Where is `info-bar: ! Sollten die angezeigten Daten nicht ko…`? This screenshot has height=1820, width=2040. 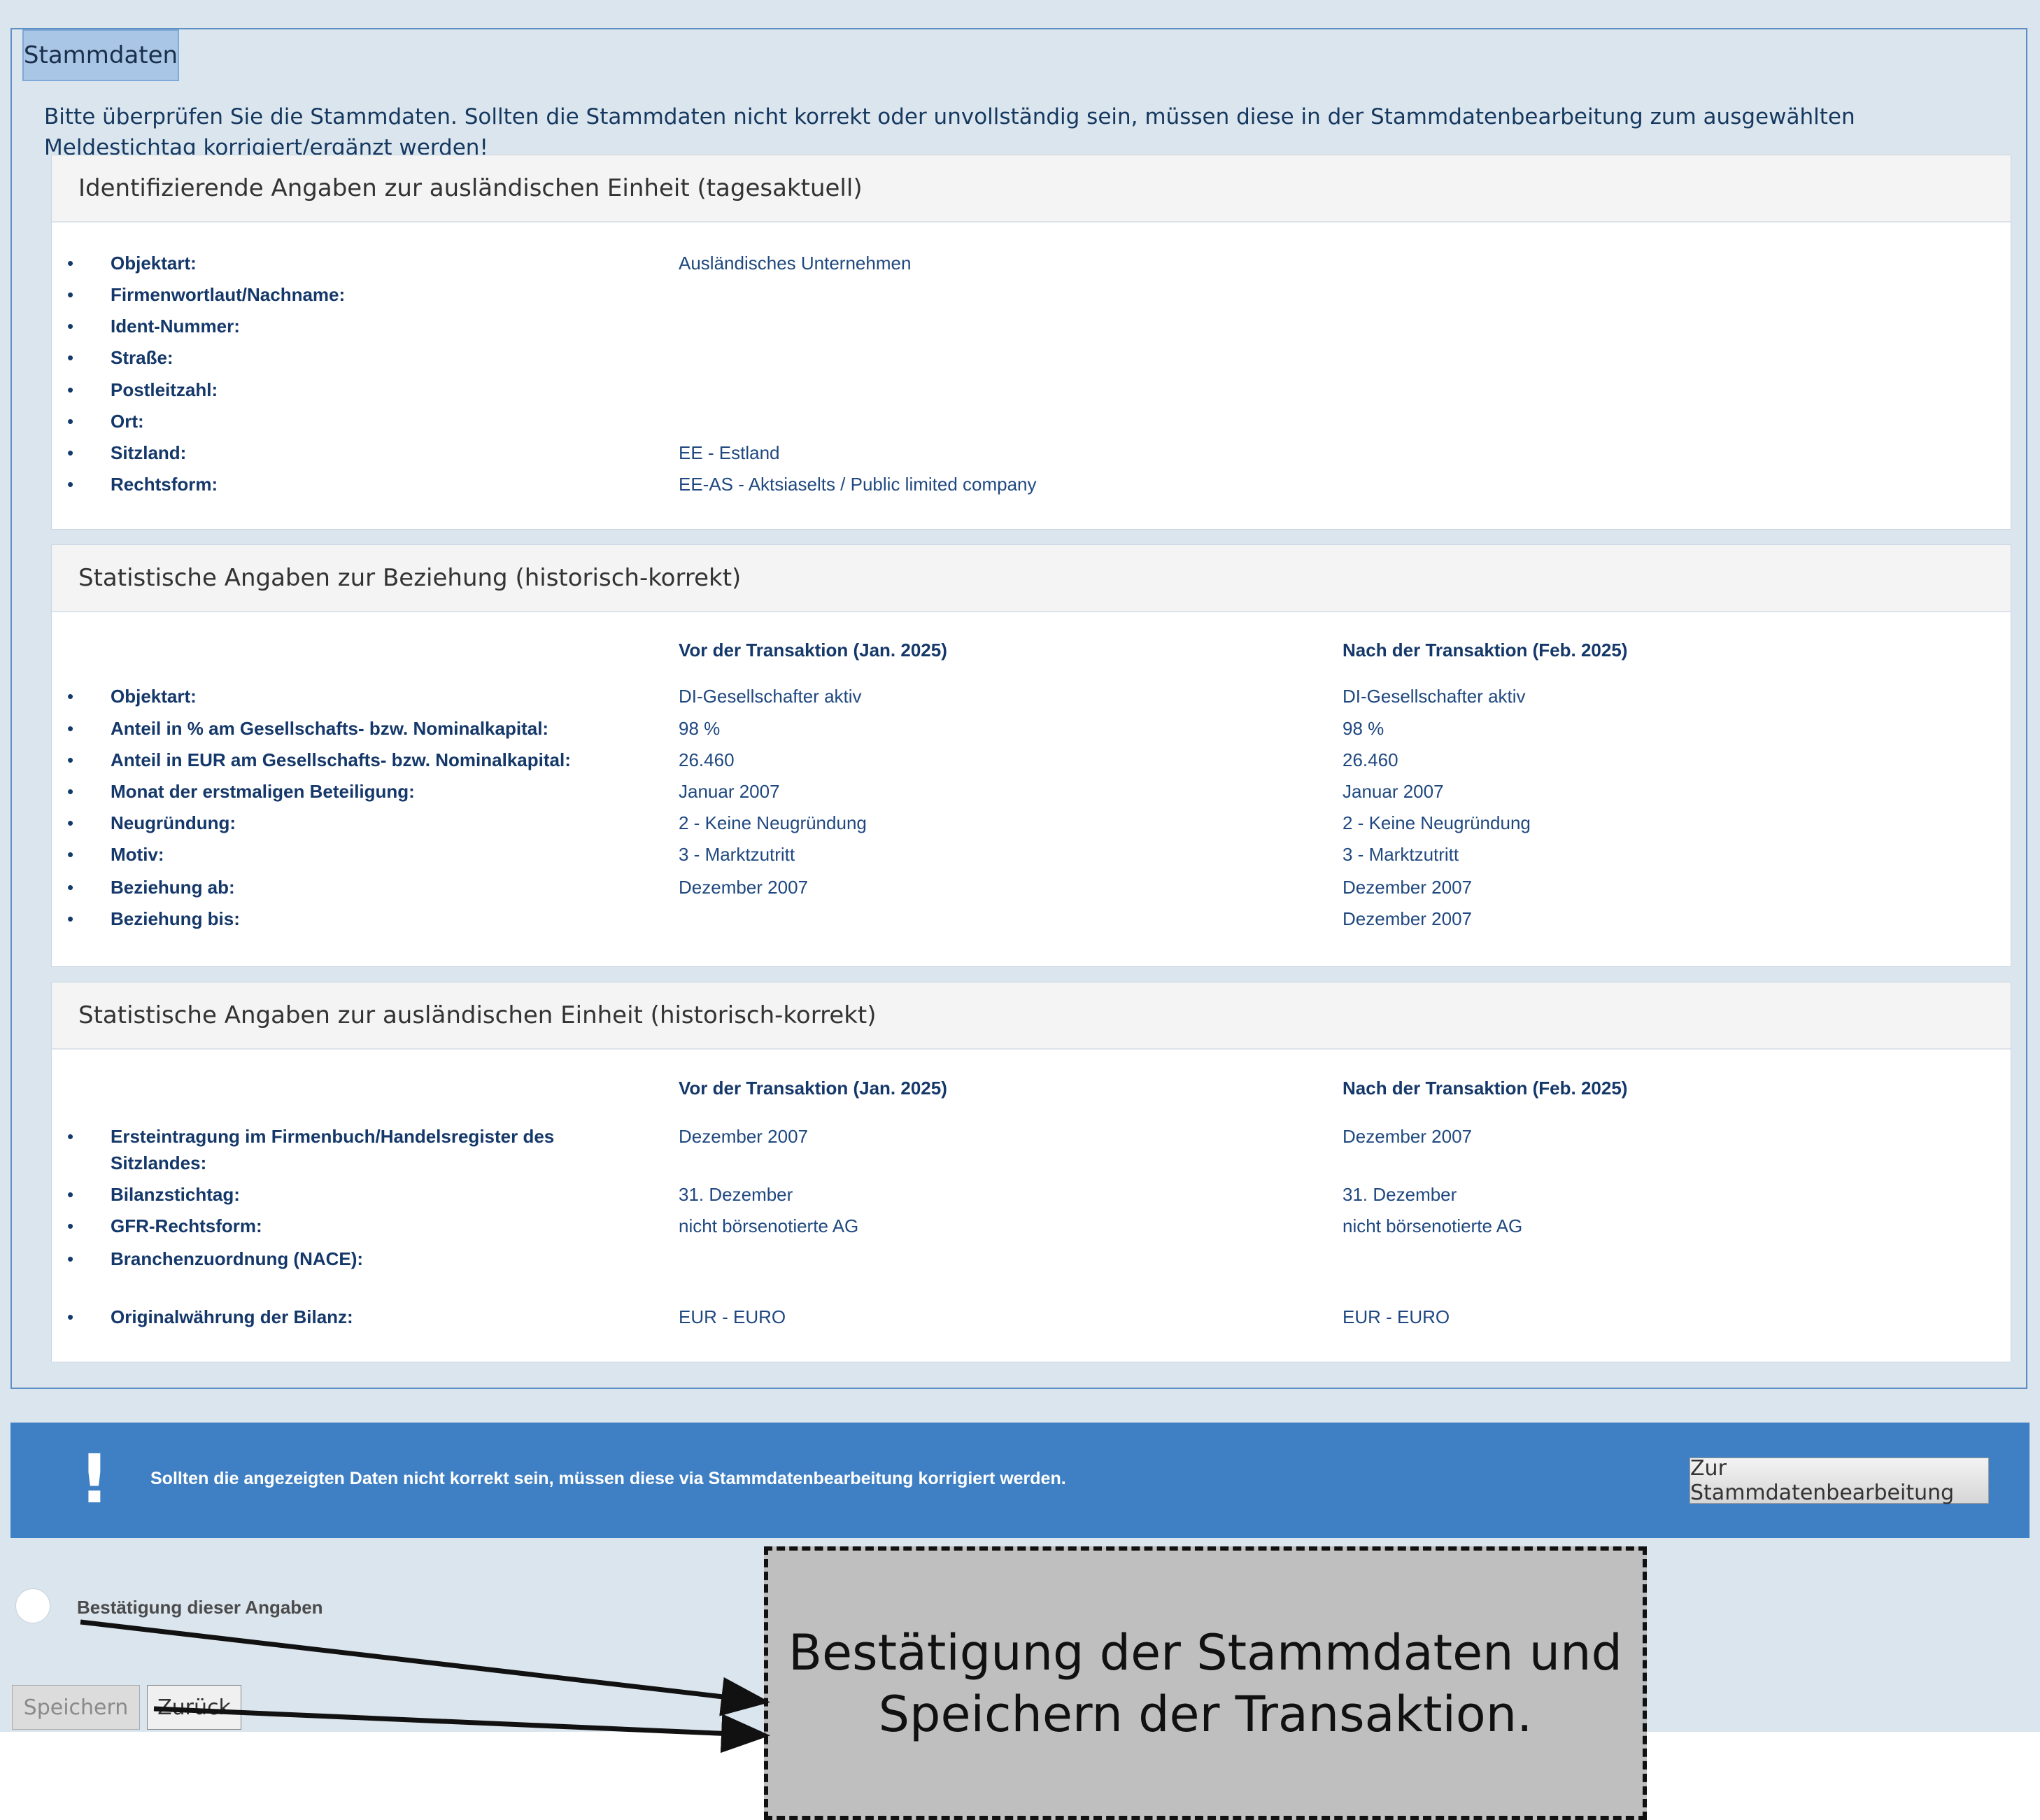
info-bar: ! Sollten die angezeigten Daten nicht ko… is located at coordinates (1020, 1480).